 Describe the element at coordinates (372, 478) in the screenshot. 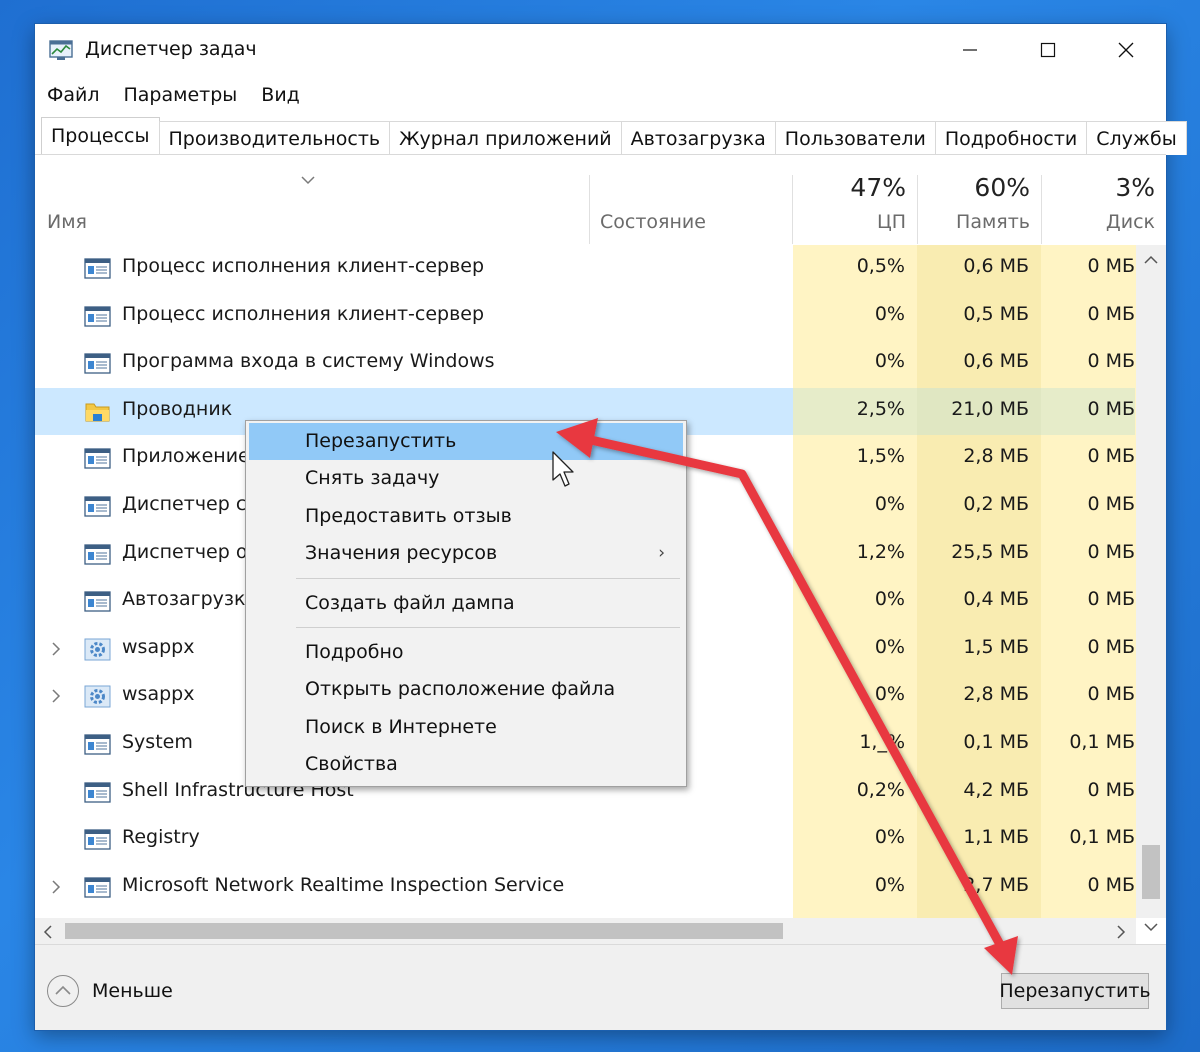

I see `context-menu-item-label: Снять задачу` at that location.